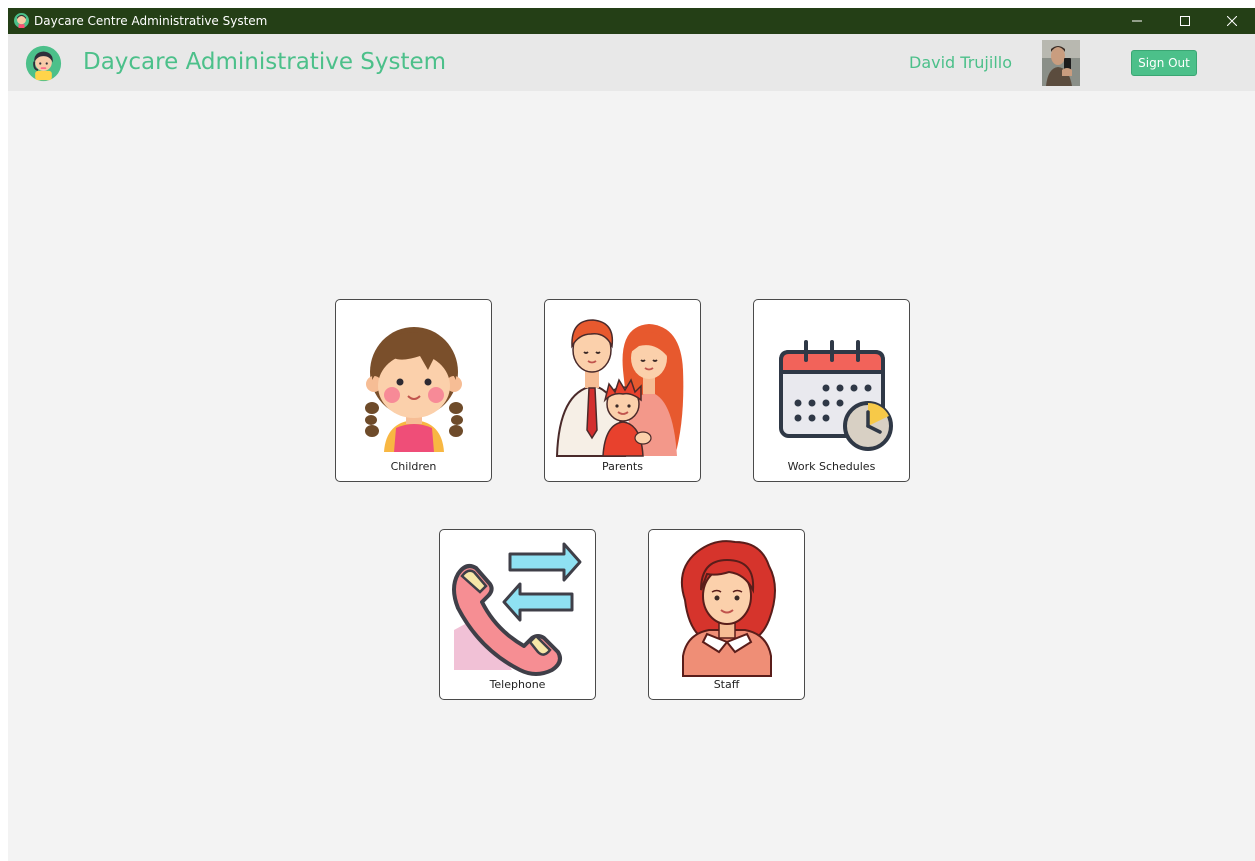 This screenshot has height=861, width=1255. I want to click on avatar, so click(1061, 63).